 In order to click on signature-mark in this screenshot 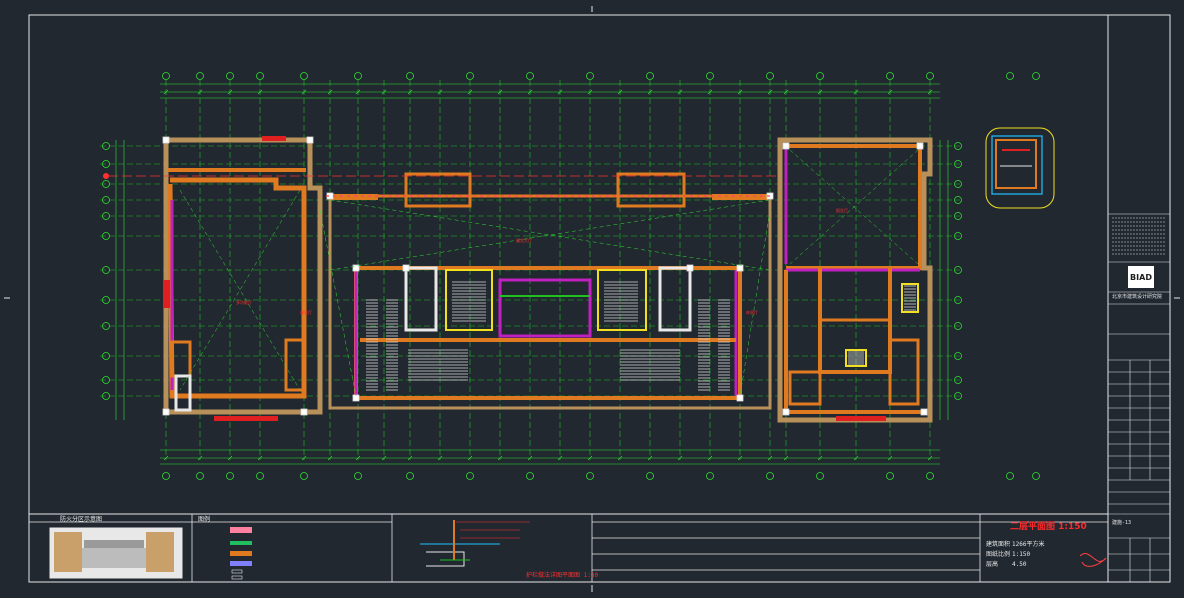, I will do `click(1093, 560)`.